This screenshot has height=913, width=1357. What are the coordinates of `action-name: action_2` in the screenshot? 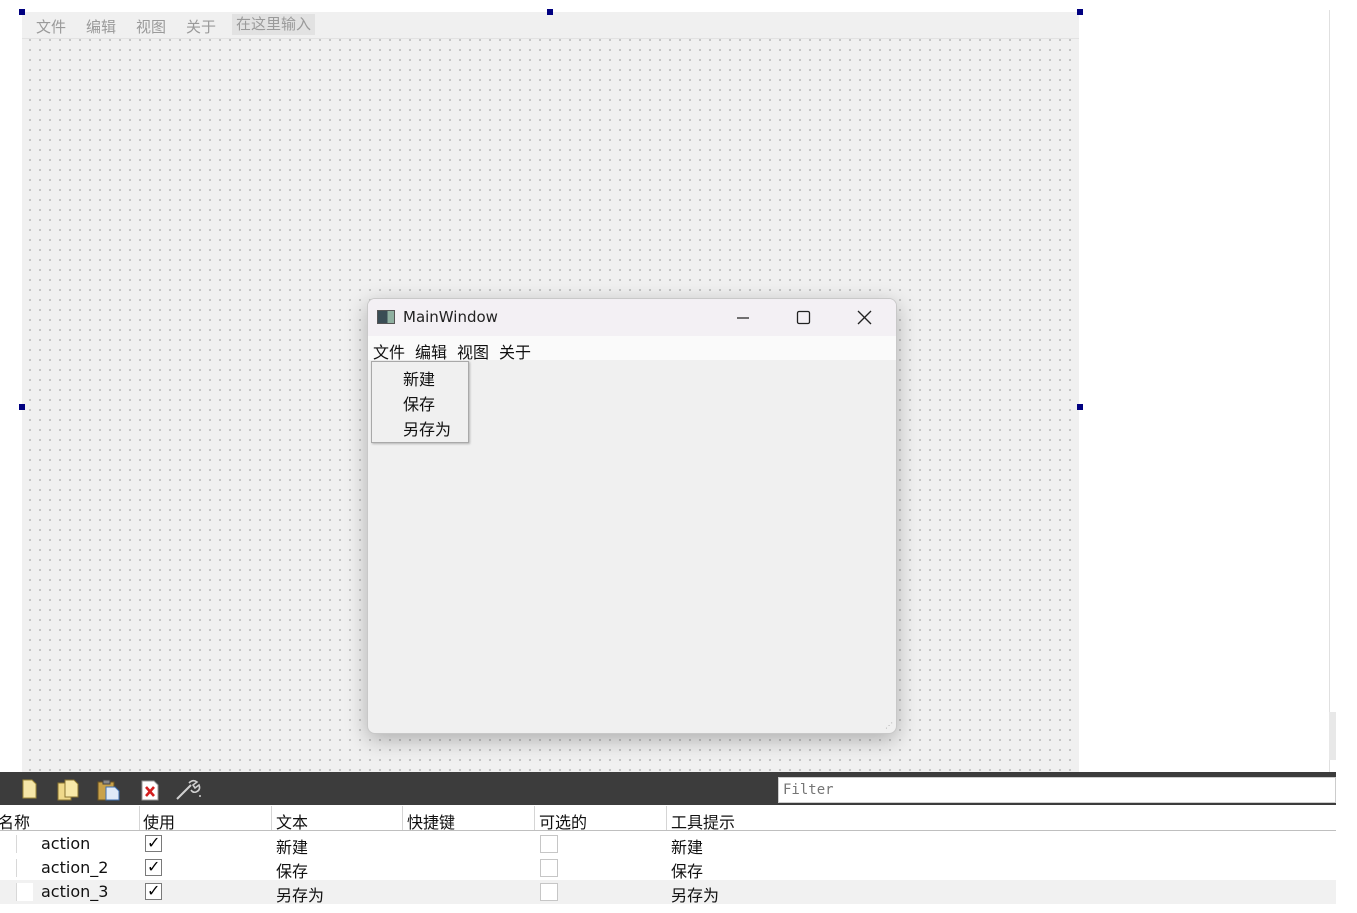 It's located at (75, 867).